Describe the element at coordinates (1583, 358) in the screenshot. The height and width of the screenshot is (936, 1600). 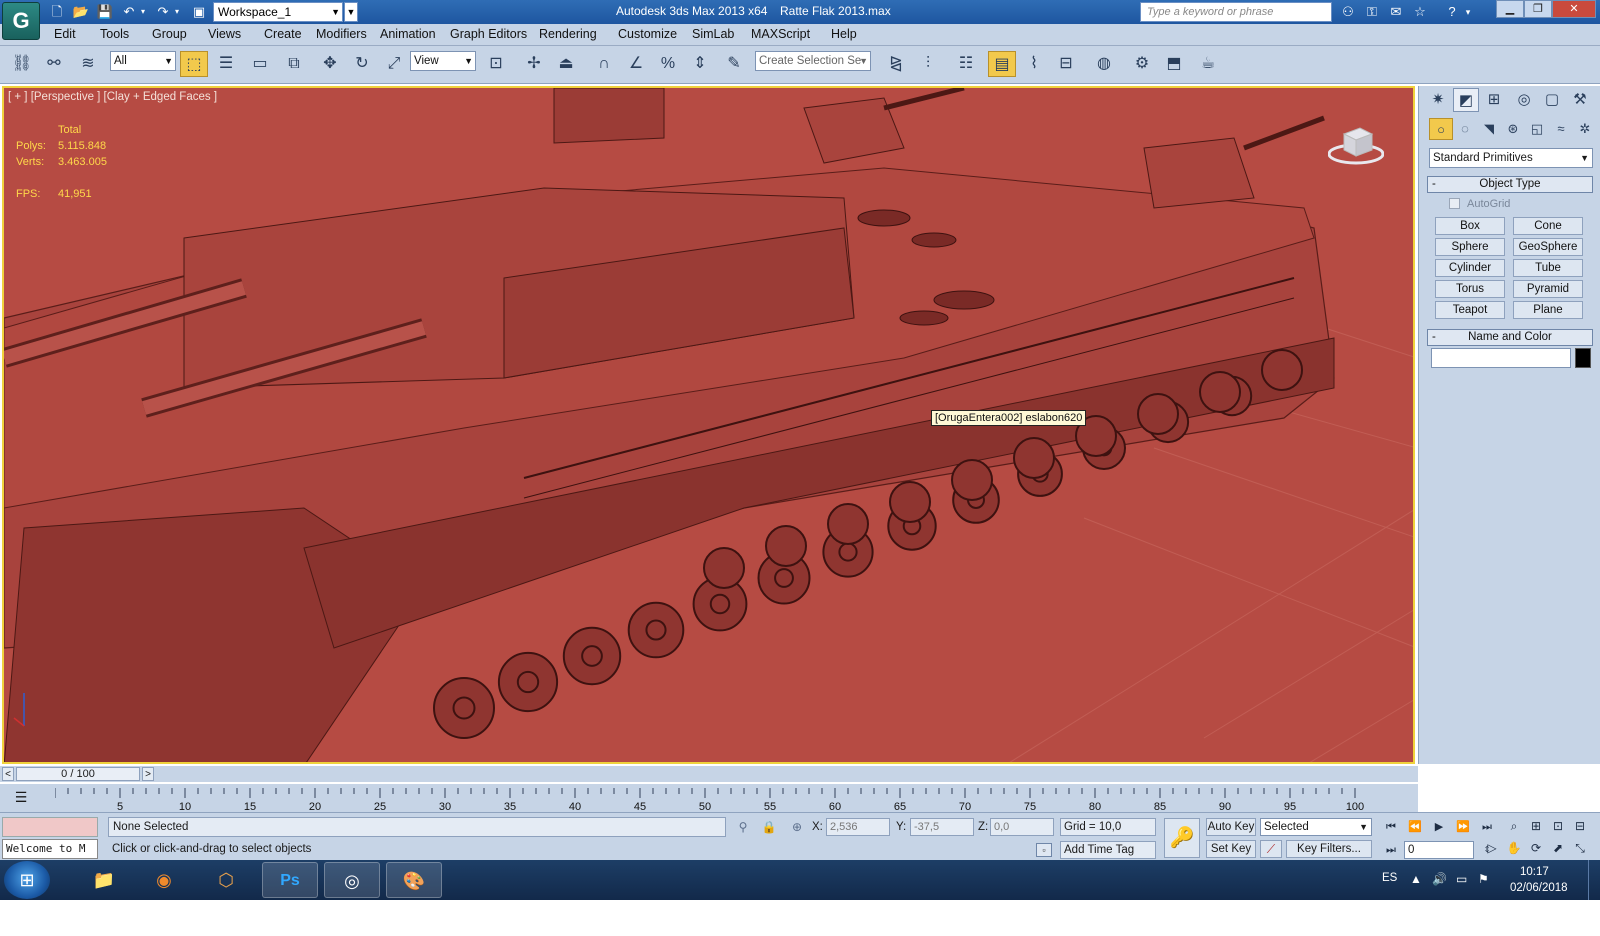
I see `object-color-swatch` at that location.